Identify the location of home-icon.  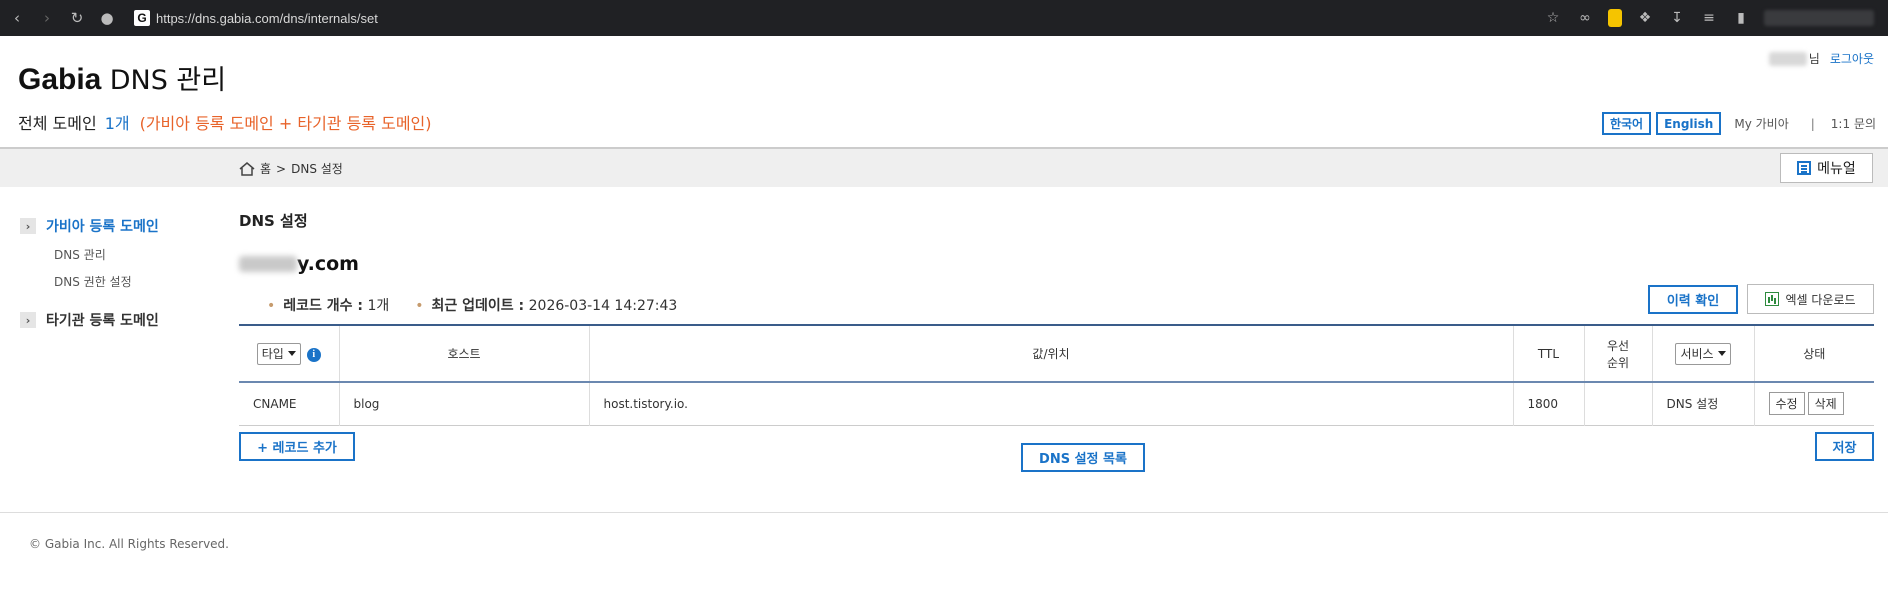
(247, 168).